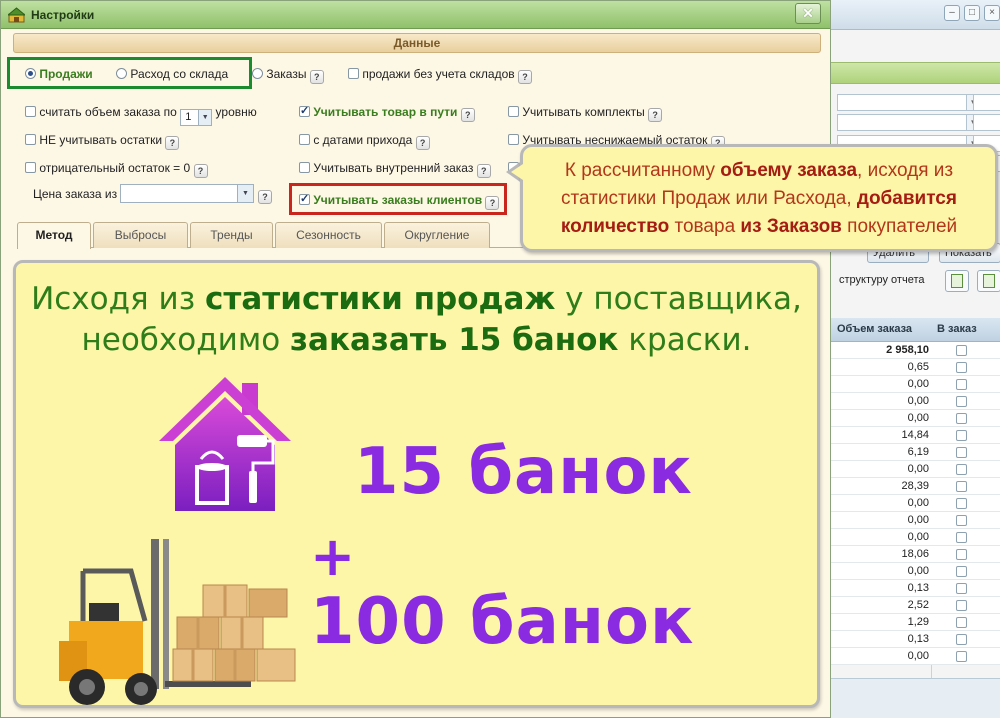 The height and width of the screenshot is (718, 1000). Describe the element at coordinates (437, 235) in the screenshot. I see `tab-rounding: Округление` at that location.